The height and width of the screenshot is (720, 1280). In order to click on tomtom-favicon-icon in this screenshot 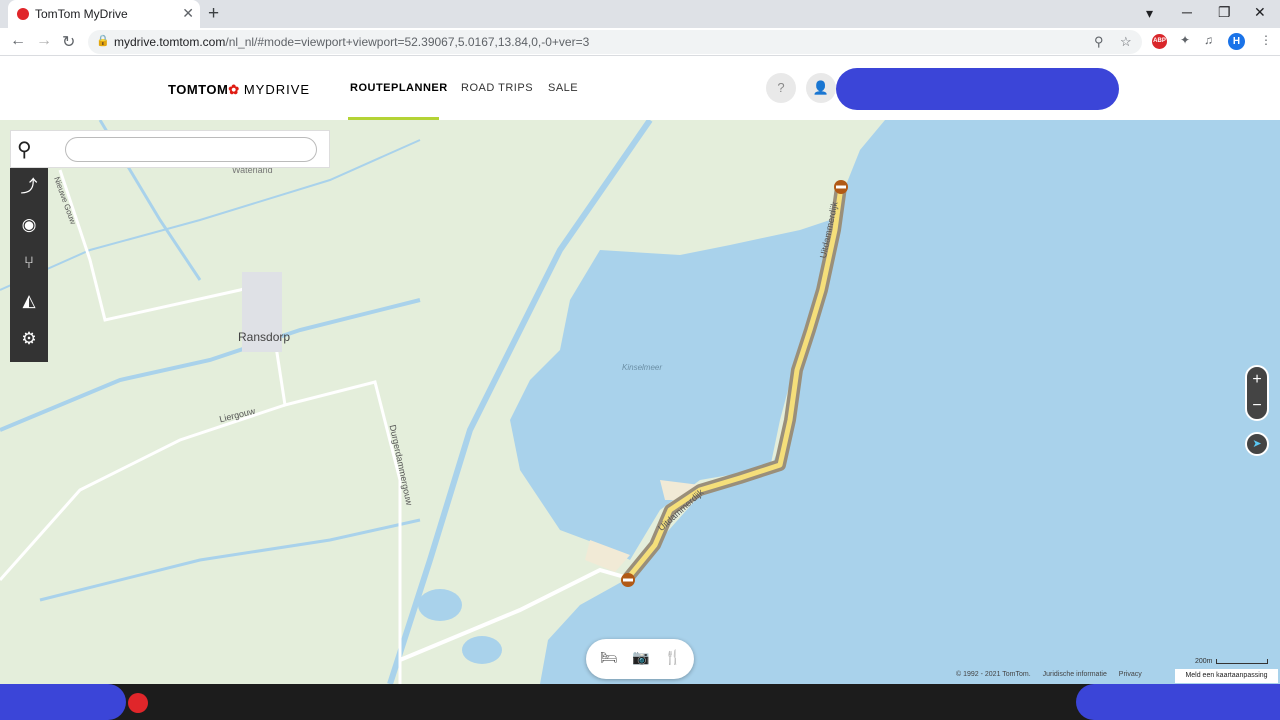, I will do `click(23, 14)`.